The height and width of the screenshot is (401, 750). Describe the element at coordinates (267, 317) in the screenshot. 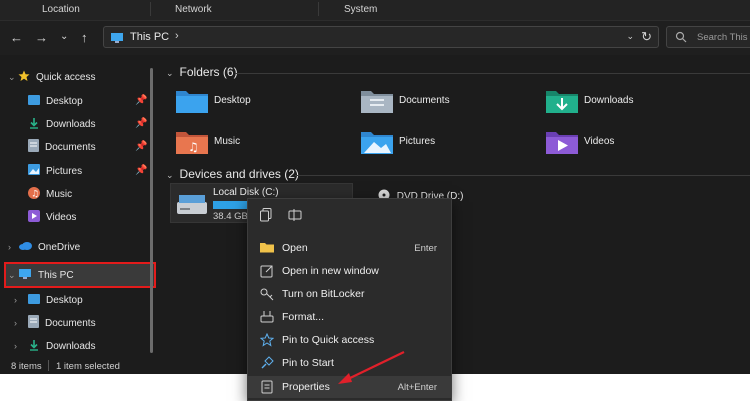

I see `format-icon` at that location.